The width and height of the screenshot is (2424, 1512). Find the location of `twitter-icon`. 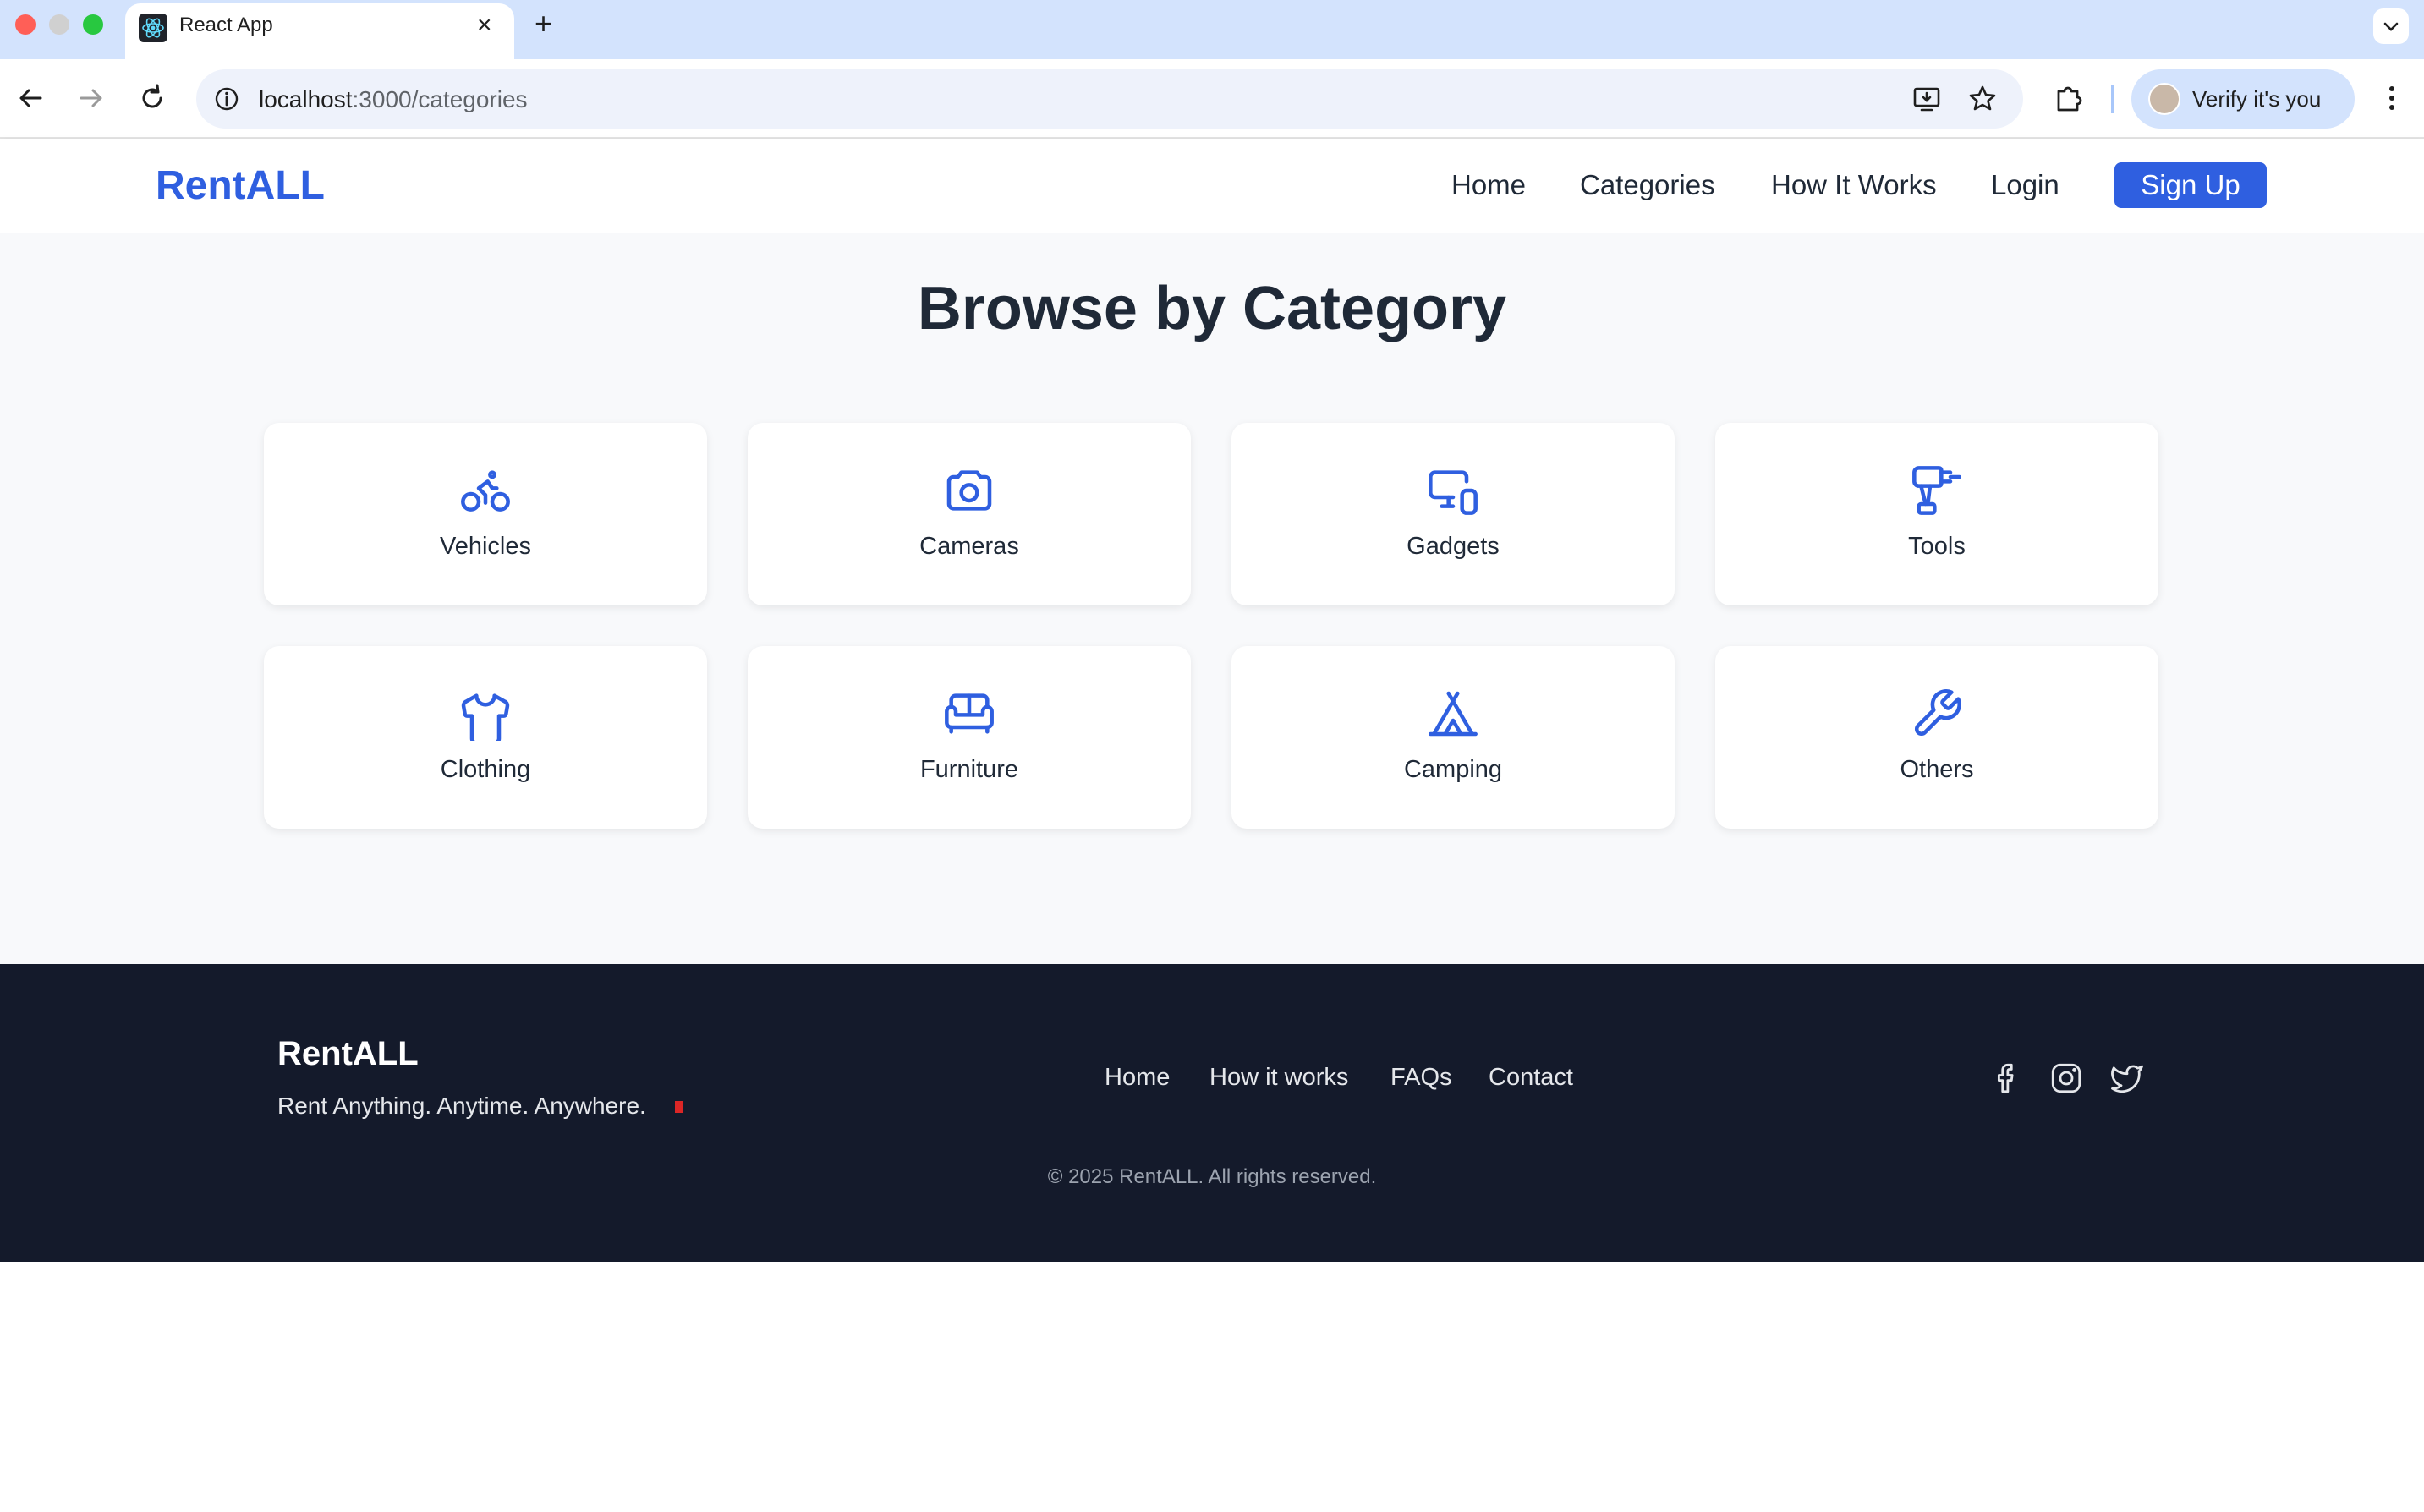

twitter-icon is located at coordinates (2127, 1078).